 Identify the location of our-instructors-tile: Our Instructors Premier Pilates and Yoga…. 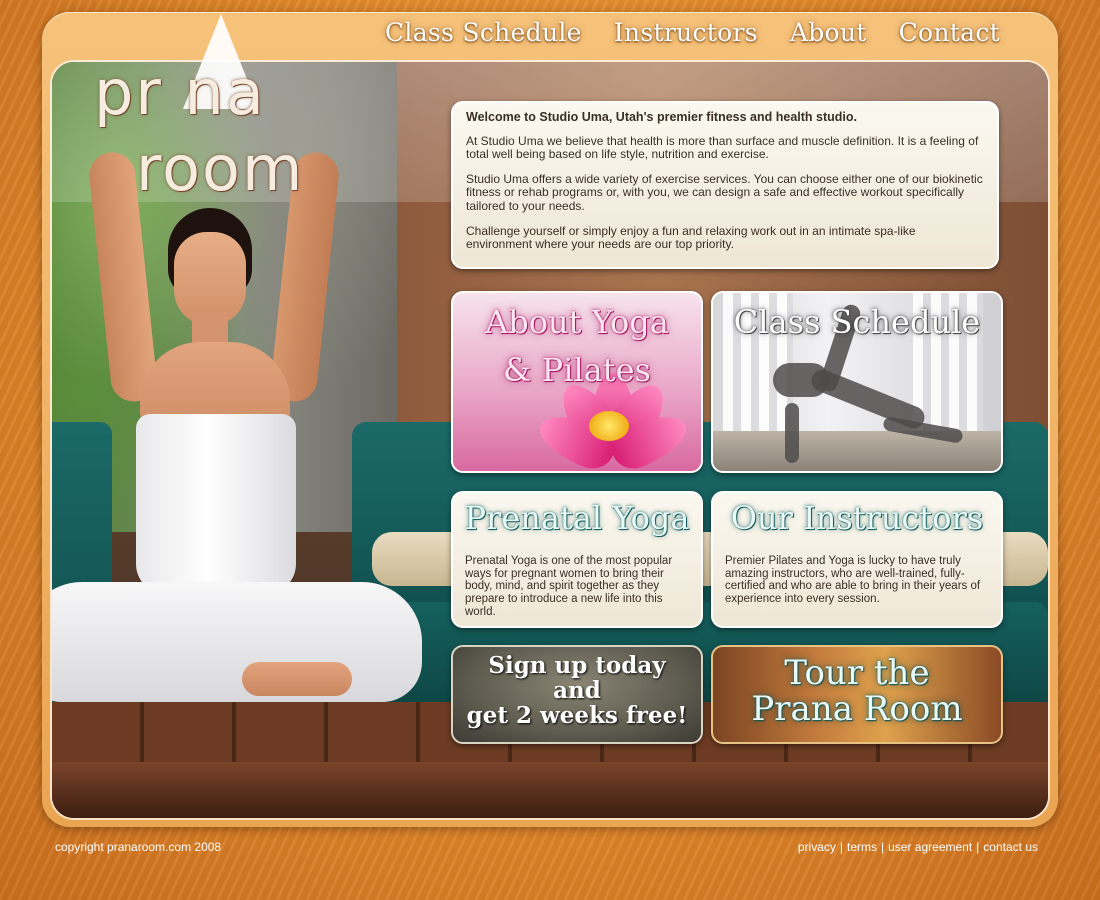
(857, 559).